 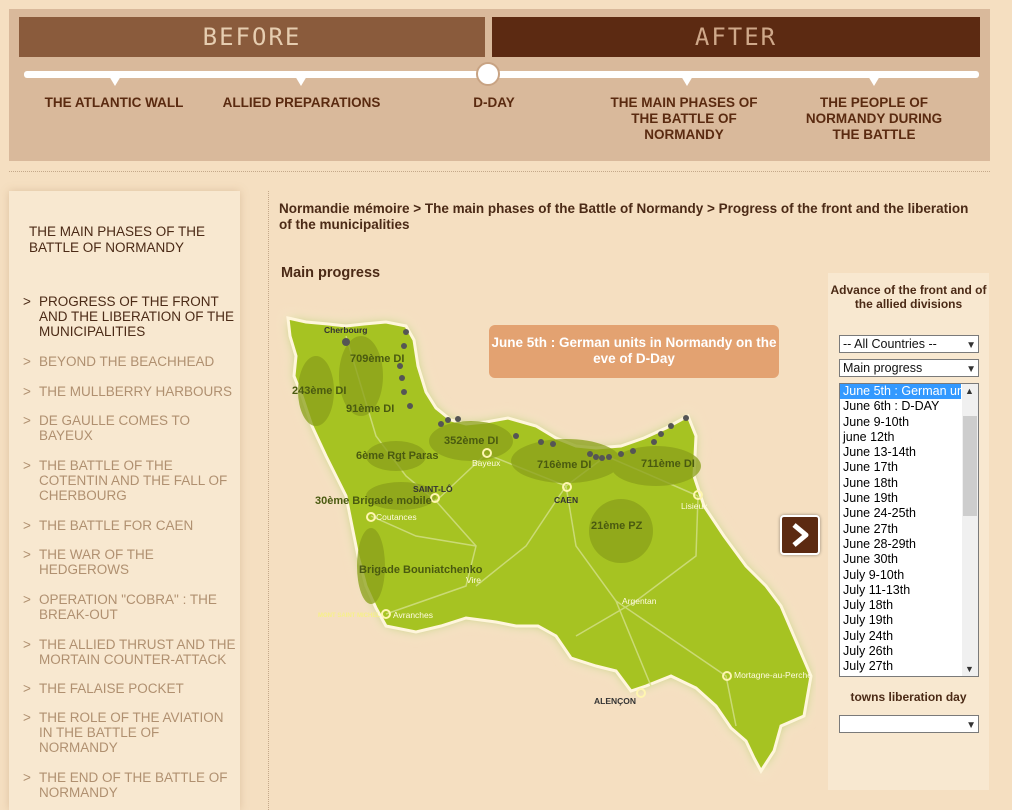 I want to click on sidebar-item-beyond-beachhead: > BEYOND THE BEACHHEAD, so click(x=130, y=361).